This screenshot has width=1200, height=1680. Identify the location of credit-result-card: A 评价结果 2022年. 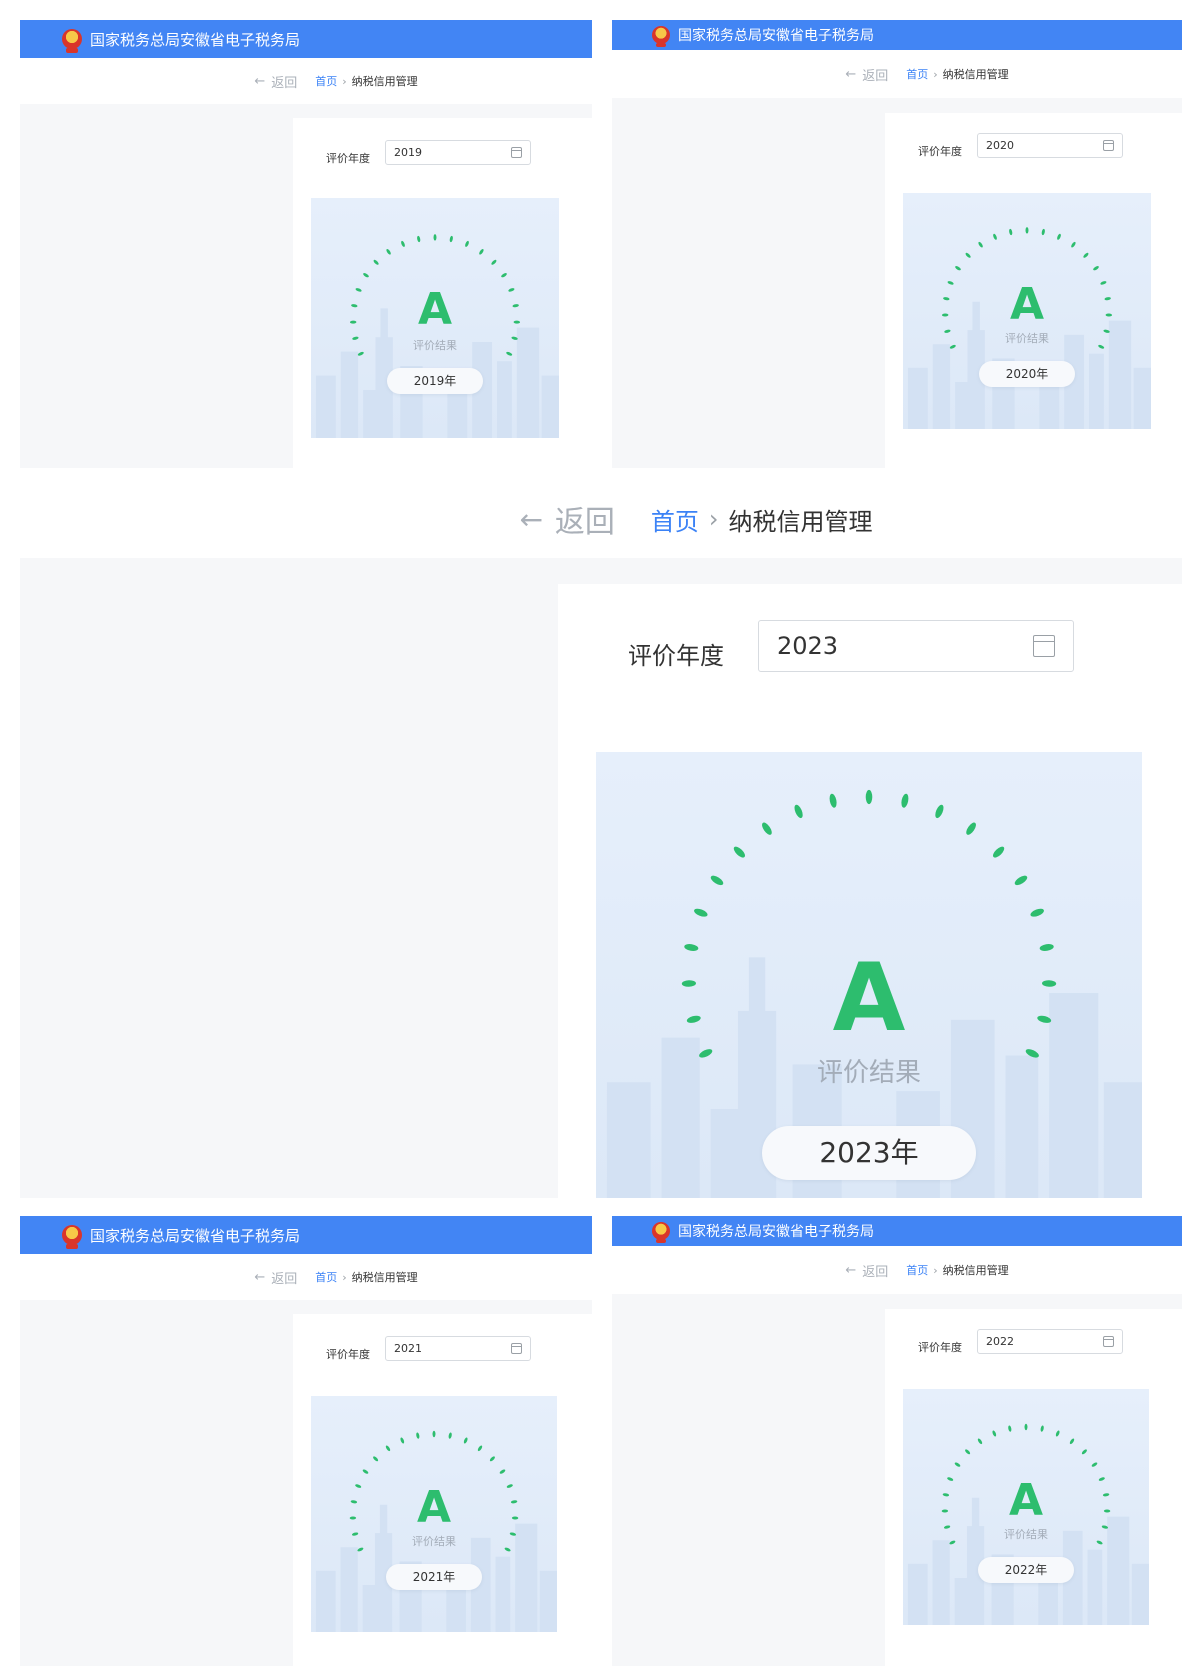
(1026, 1507).